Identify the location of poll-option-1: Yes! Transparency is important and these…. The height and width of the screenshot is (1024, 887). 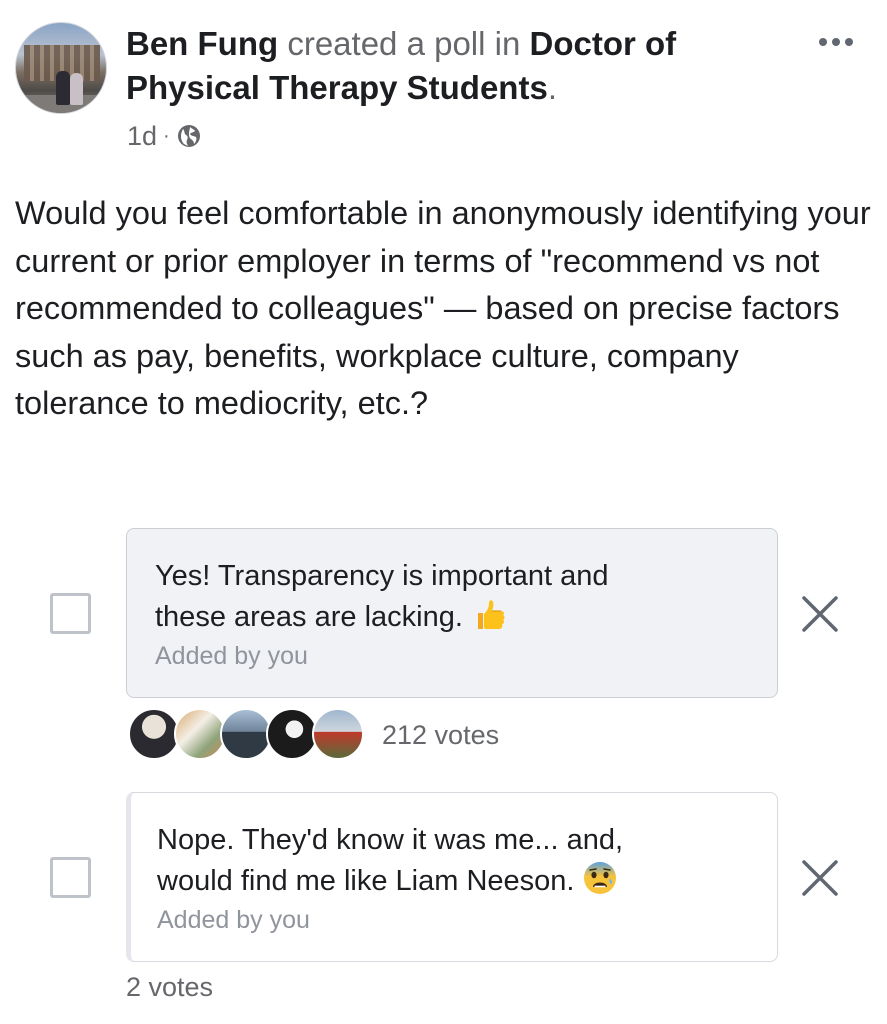
(452, 613).